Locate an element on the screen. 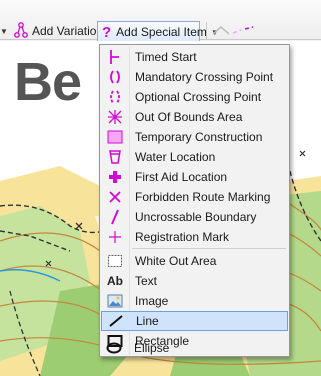 The width and height of the screenshot is (321, 376). toolbar: ▼ Add Variation ? Add Special Item ▼ is located at coordinates (160, 21).